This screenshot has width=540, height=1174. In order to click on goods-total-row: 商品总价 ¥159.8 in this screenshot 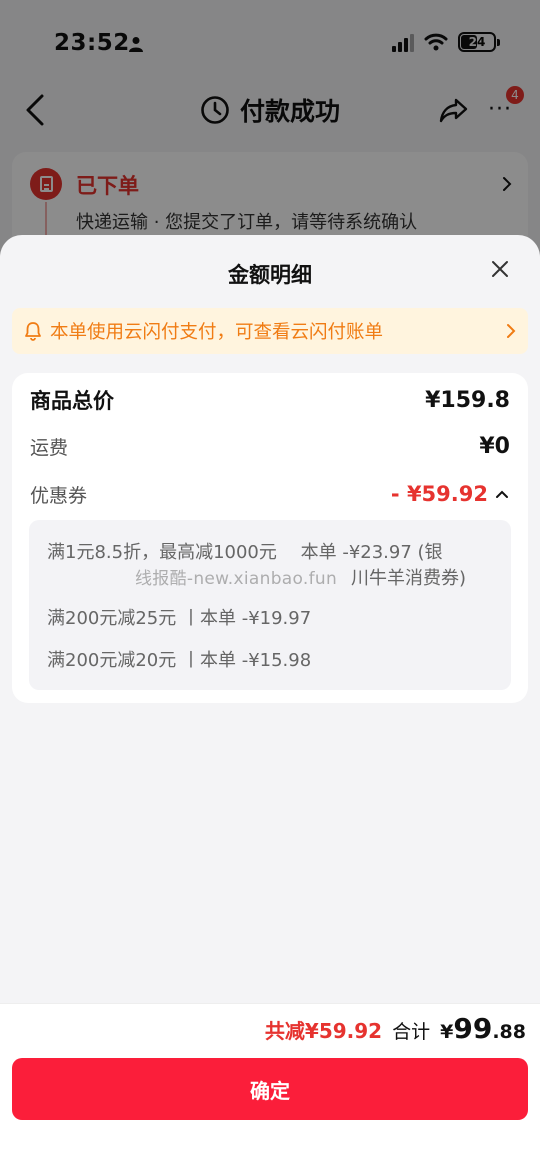, I will do `click(270, 400)`.